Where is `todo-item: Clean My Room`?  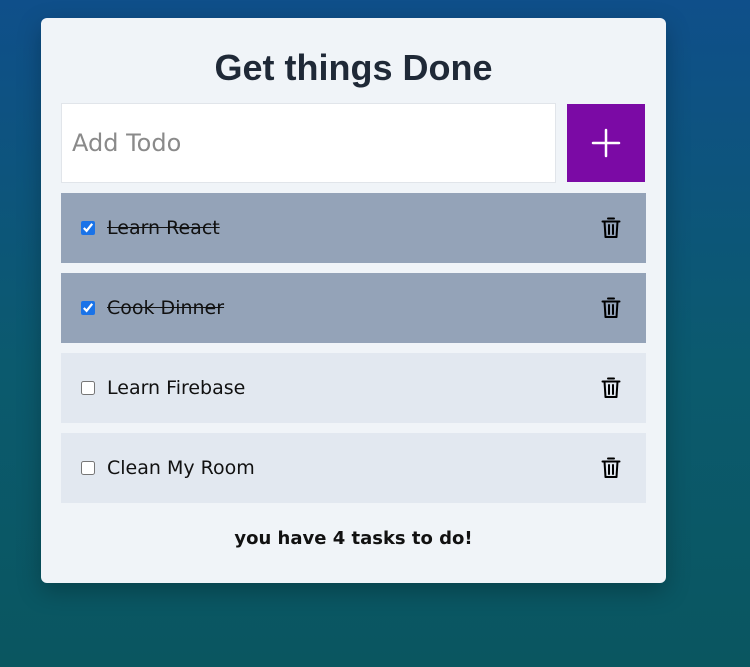 todo-item: Clean My Room is located at coordinates (353, 468).